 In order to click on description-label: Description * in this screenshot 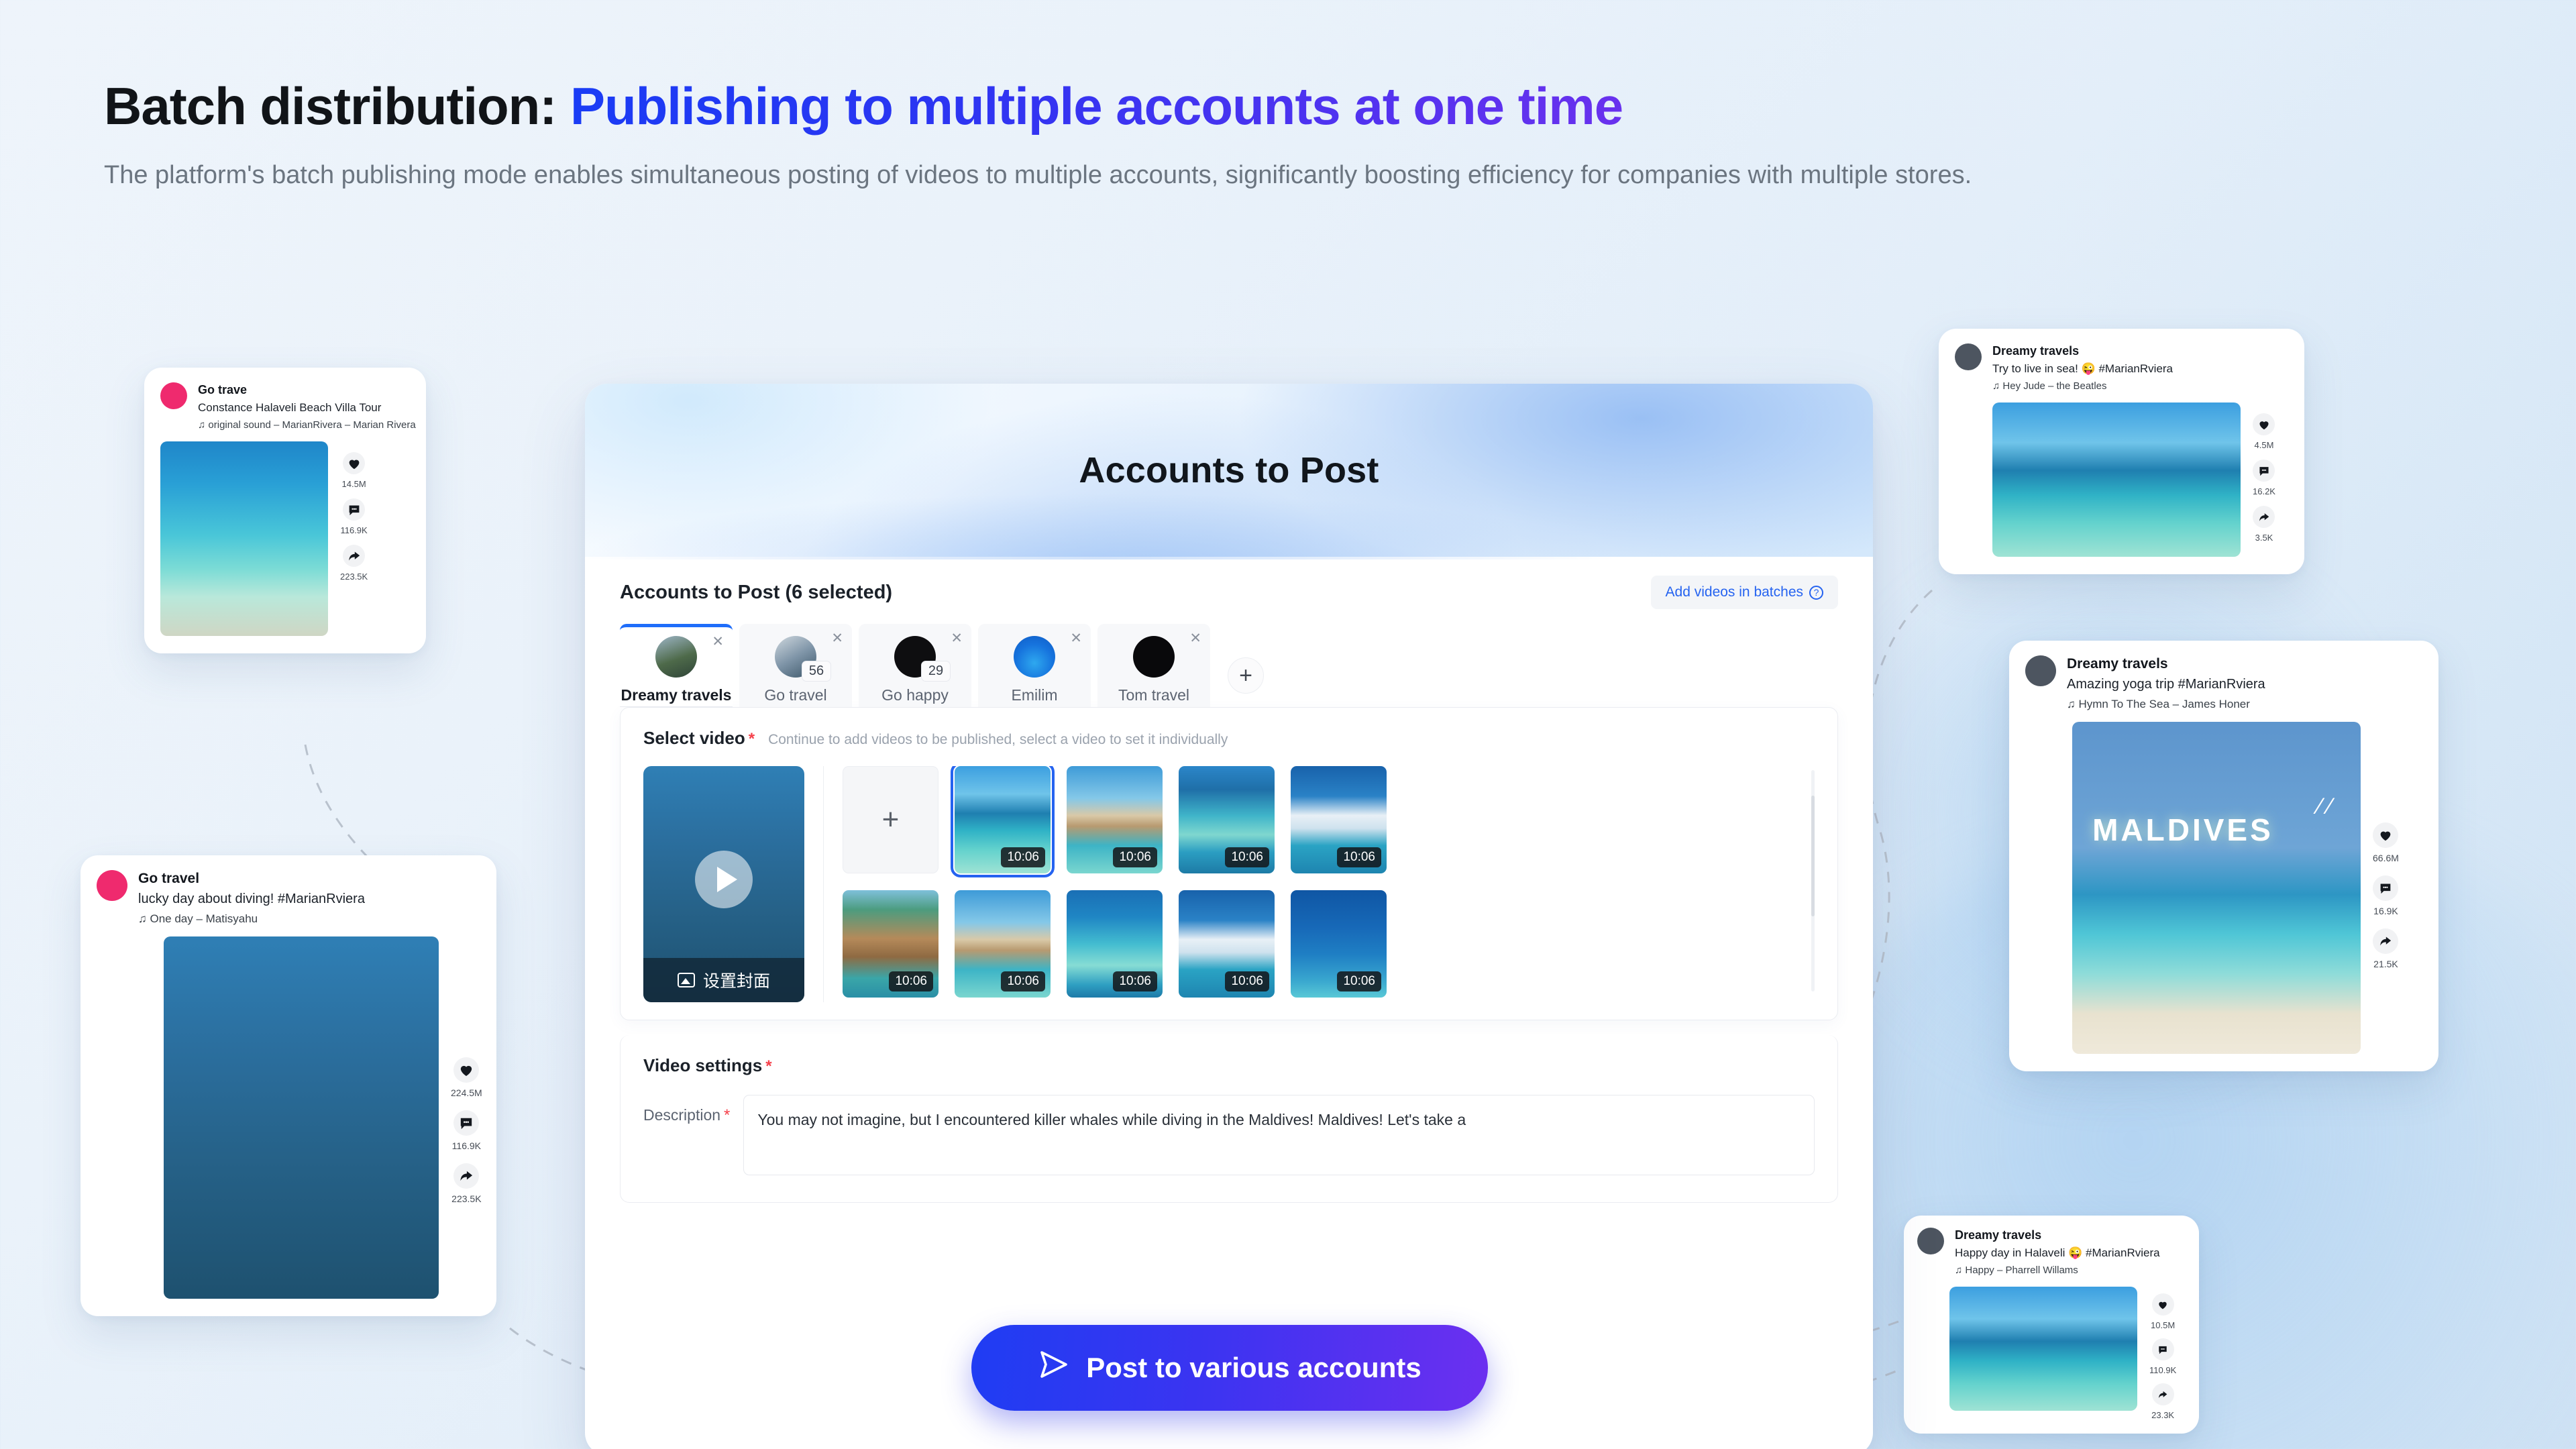, I will do `click(686, 1110)`.